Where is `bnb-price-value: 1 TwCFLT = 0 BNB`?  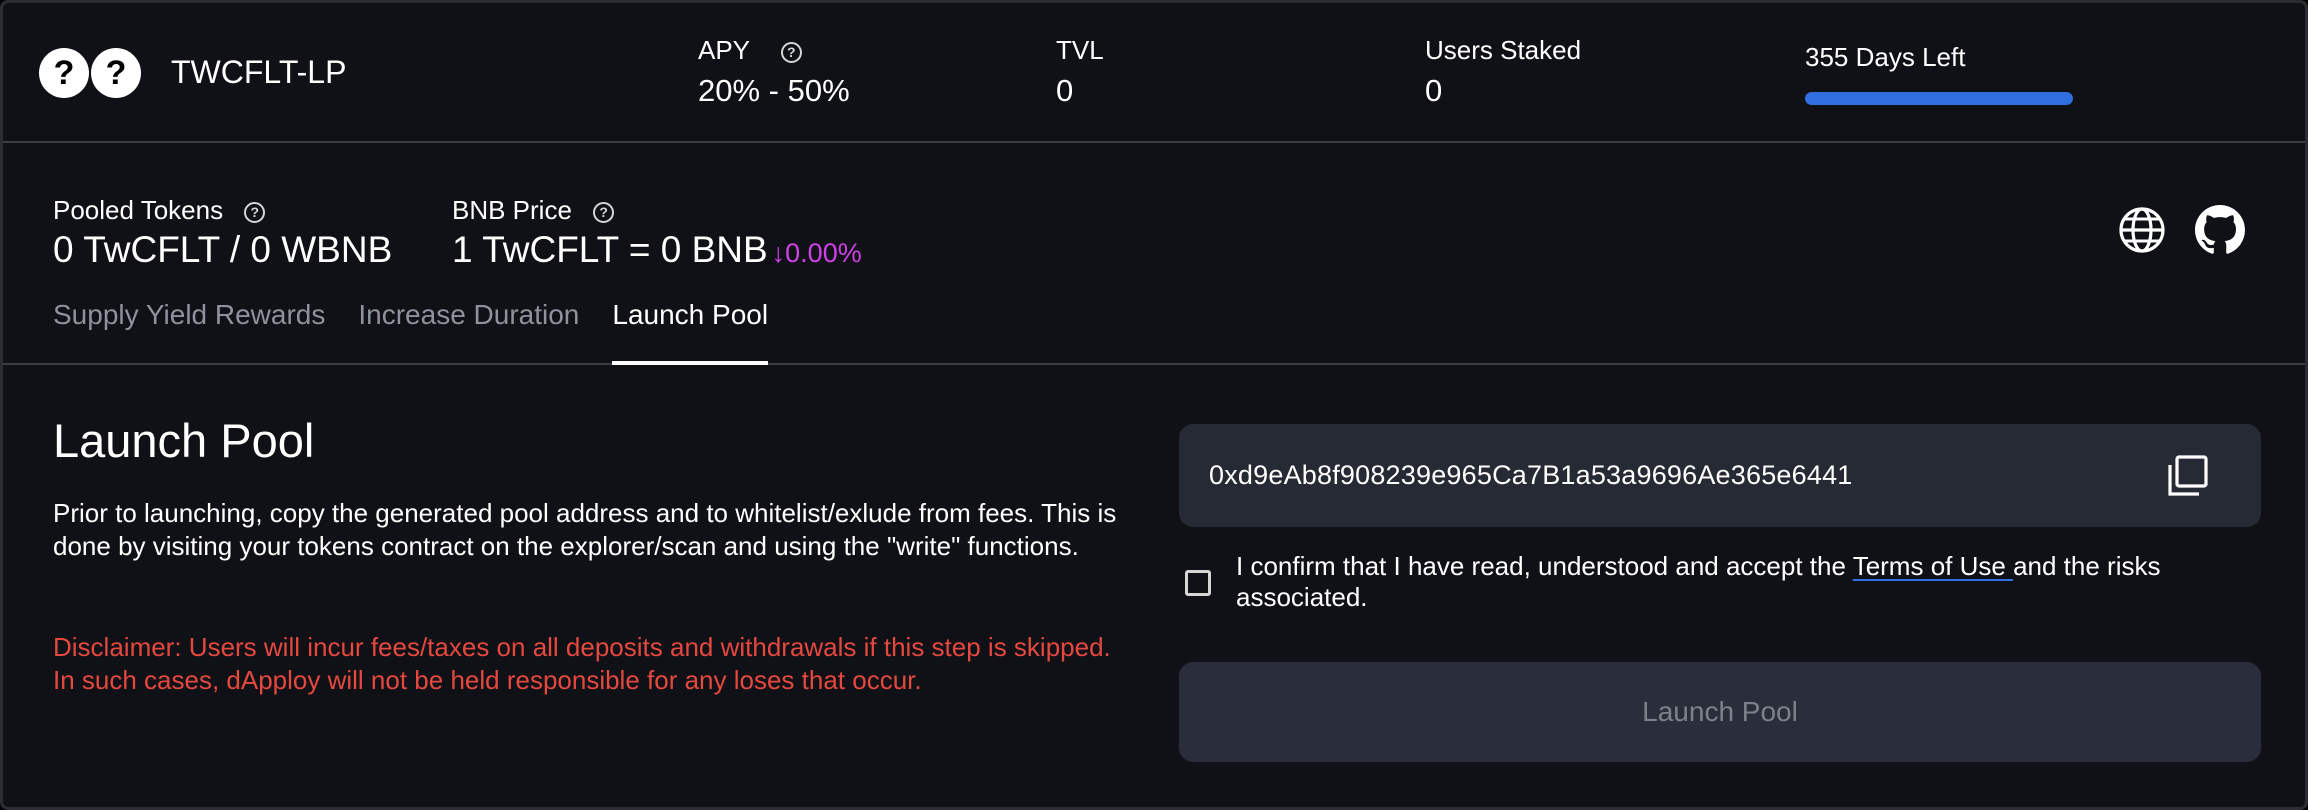
bnb-price-value: 1 TwCFLT = 0 BNB is located at coordinates (610, 249).